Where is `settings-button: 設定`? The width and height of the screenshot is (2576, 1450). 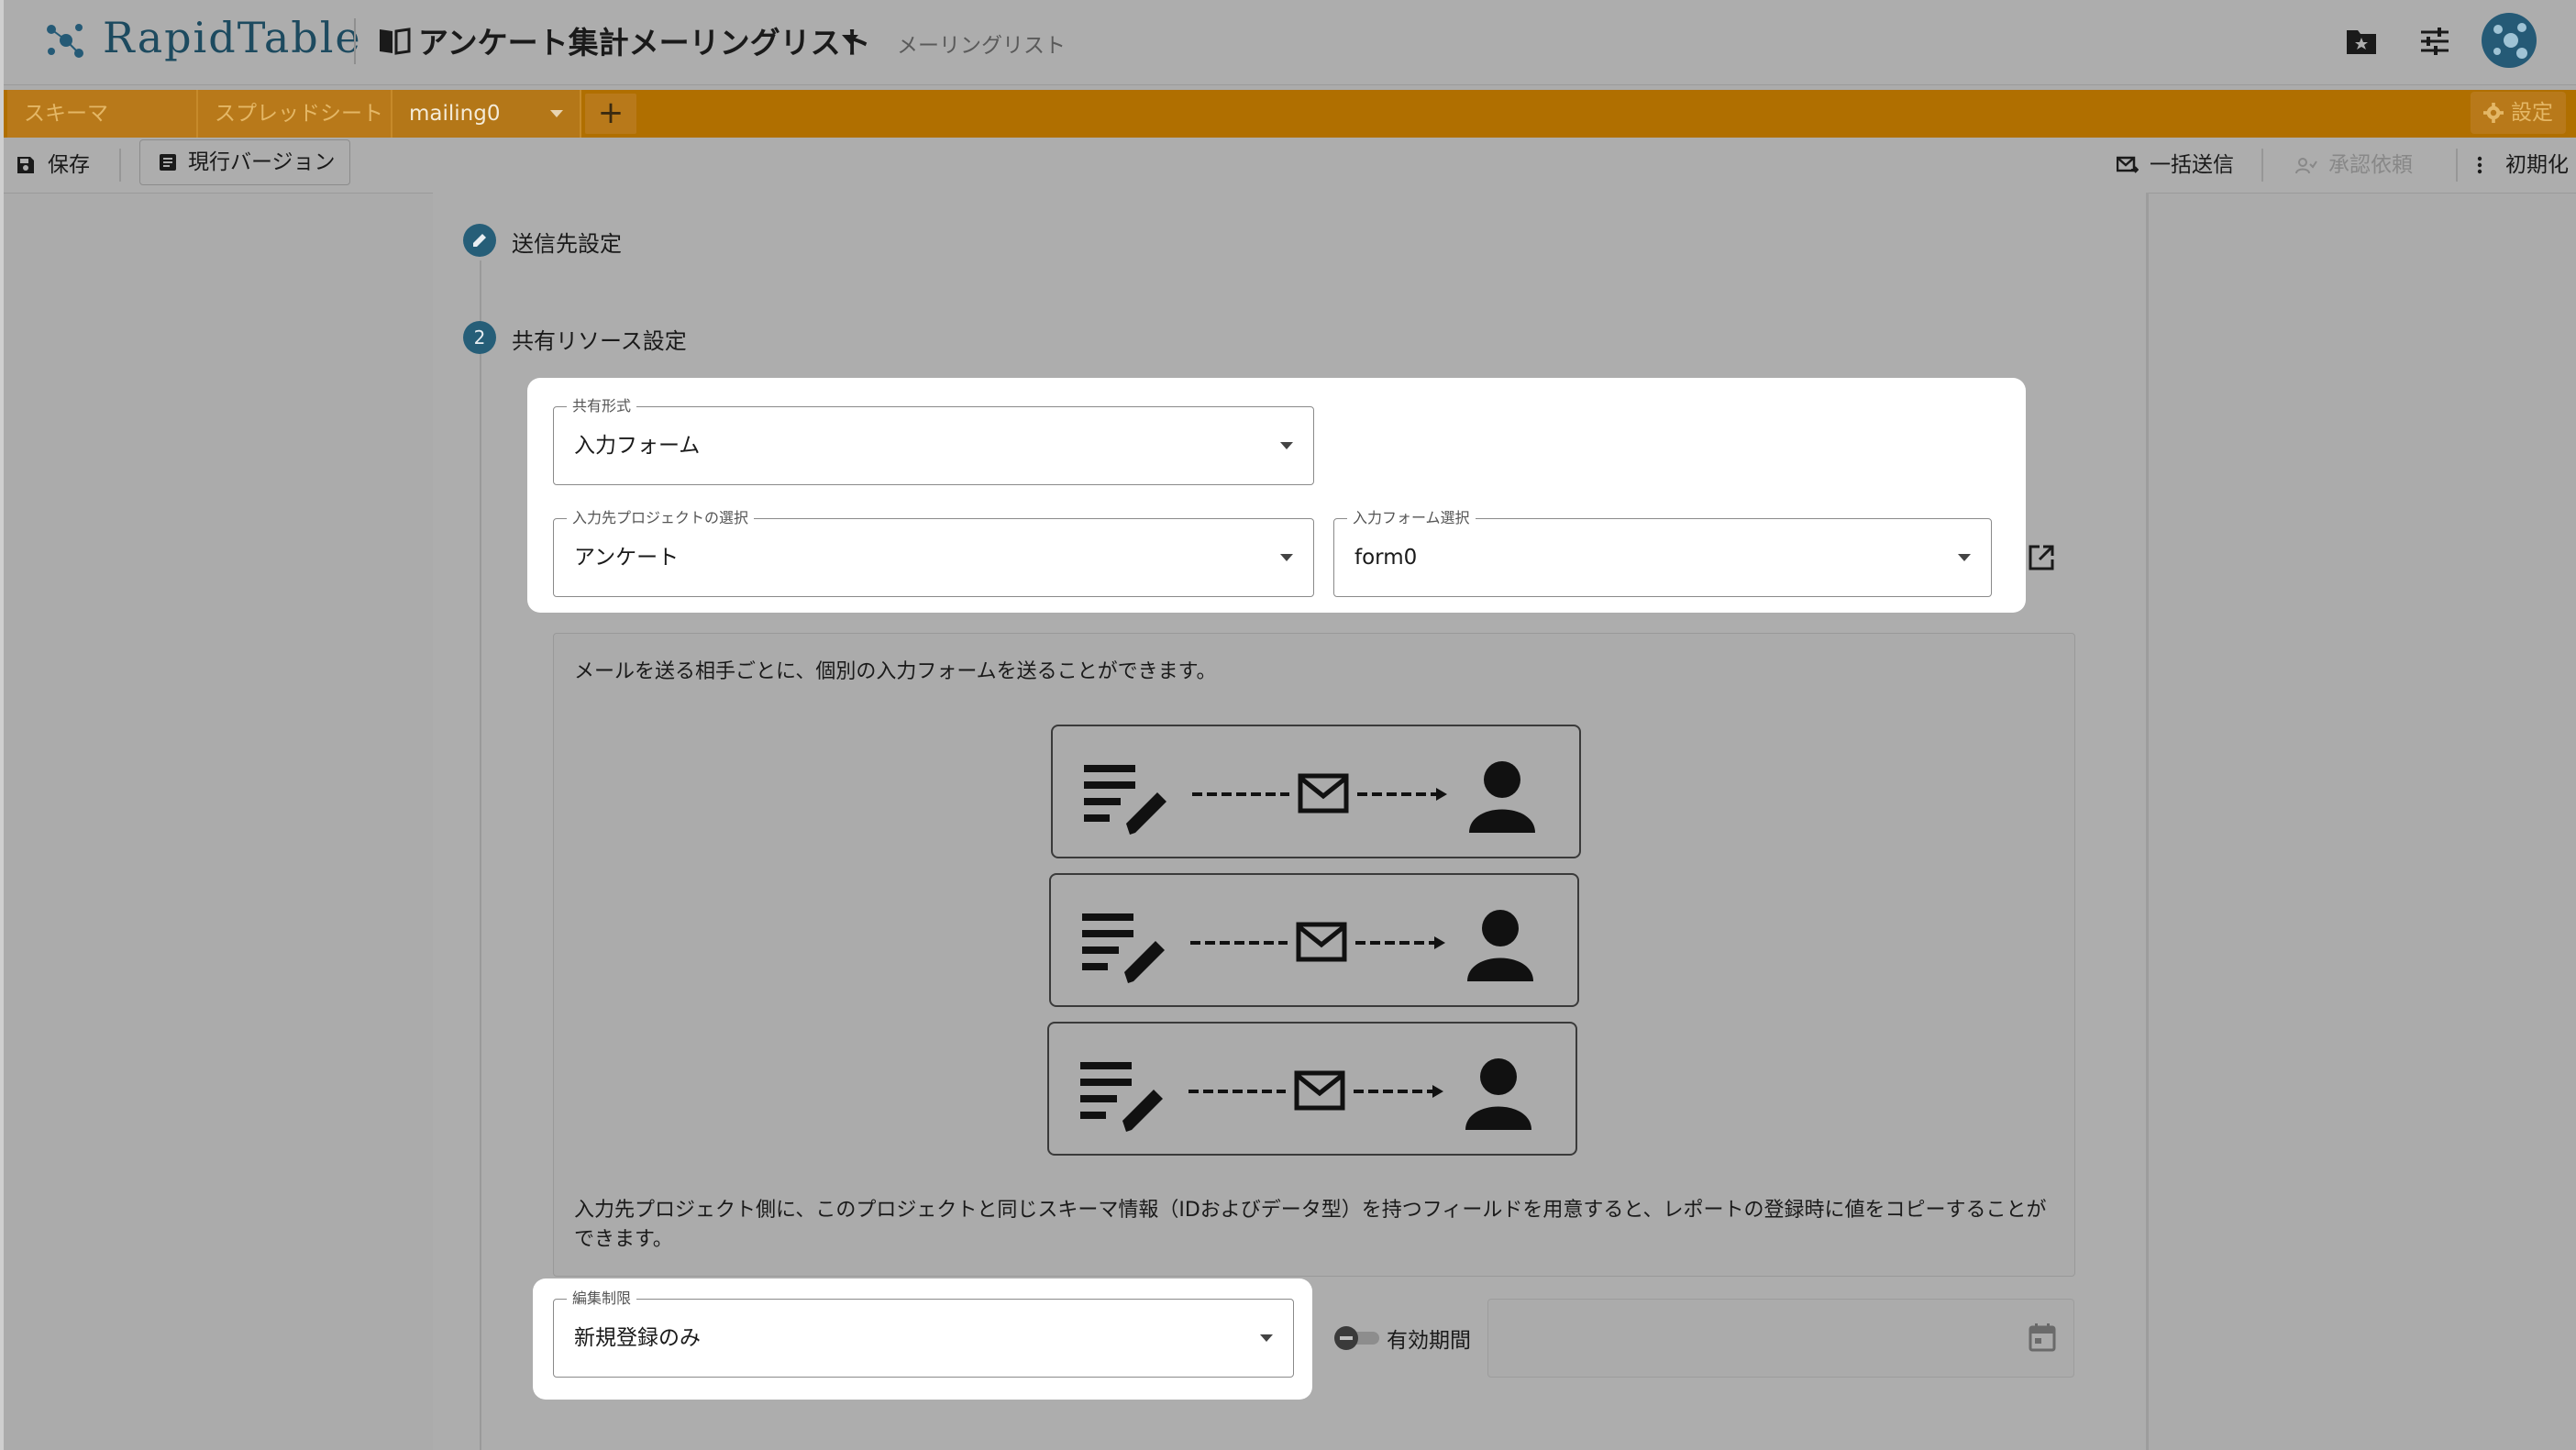
settings-button: 設定 is located at coordinates (2518, 113).